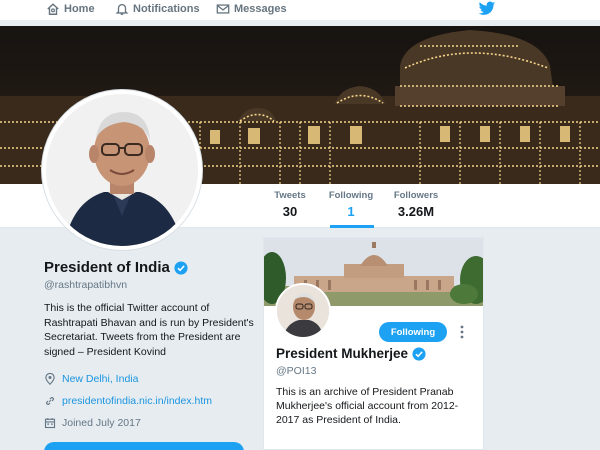 Image resolution: width=600 pixels, height=450 pixels. What do you see at coordinates (416, 211) in the screenshot?
I see `stat-followers-value: 3.26M` at bounding box center [416, 211].